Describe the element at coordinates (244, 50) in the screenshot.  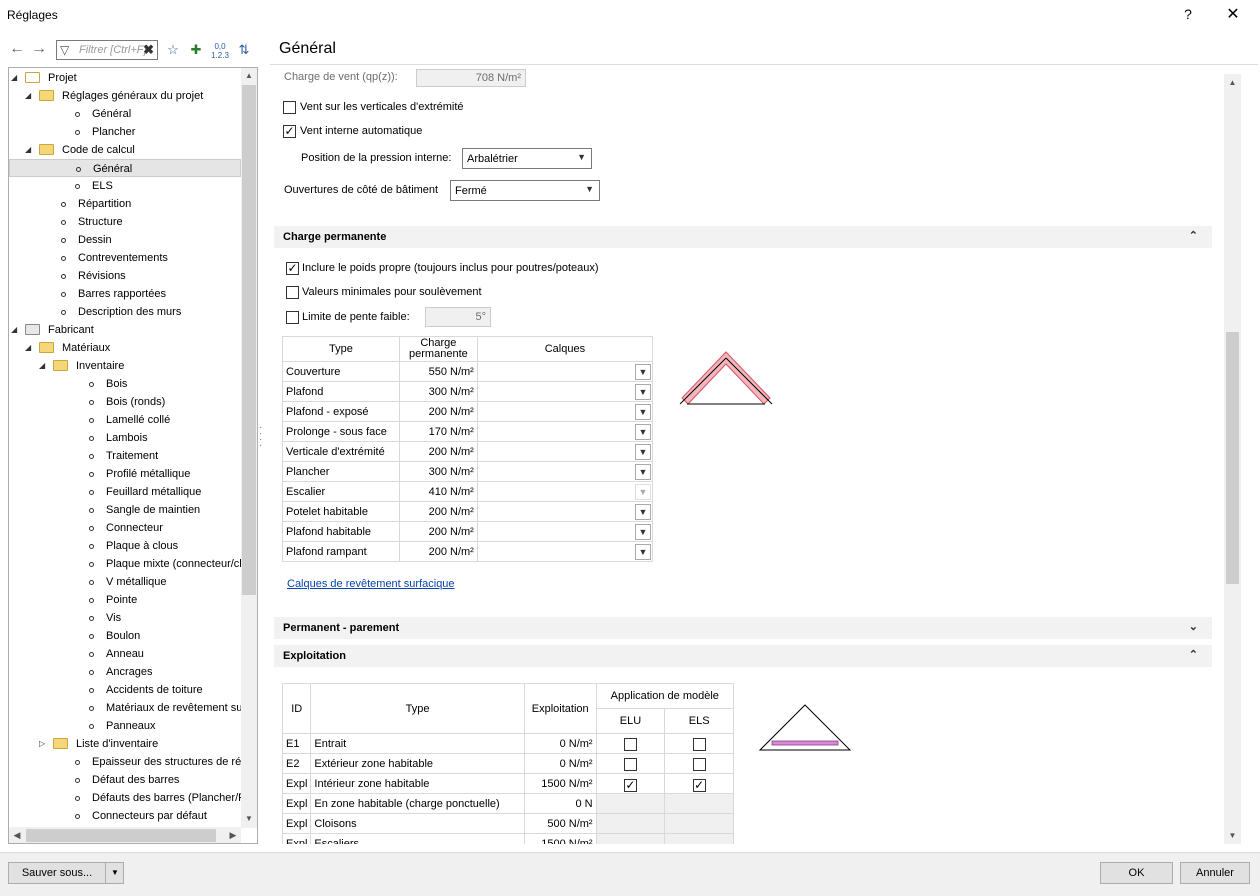
I see `sort-icon: ⇅` at that location.